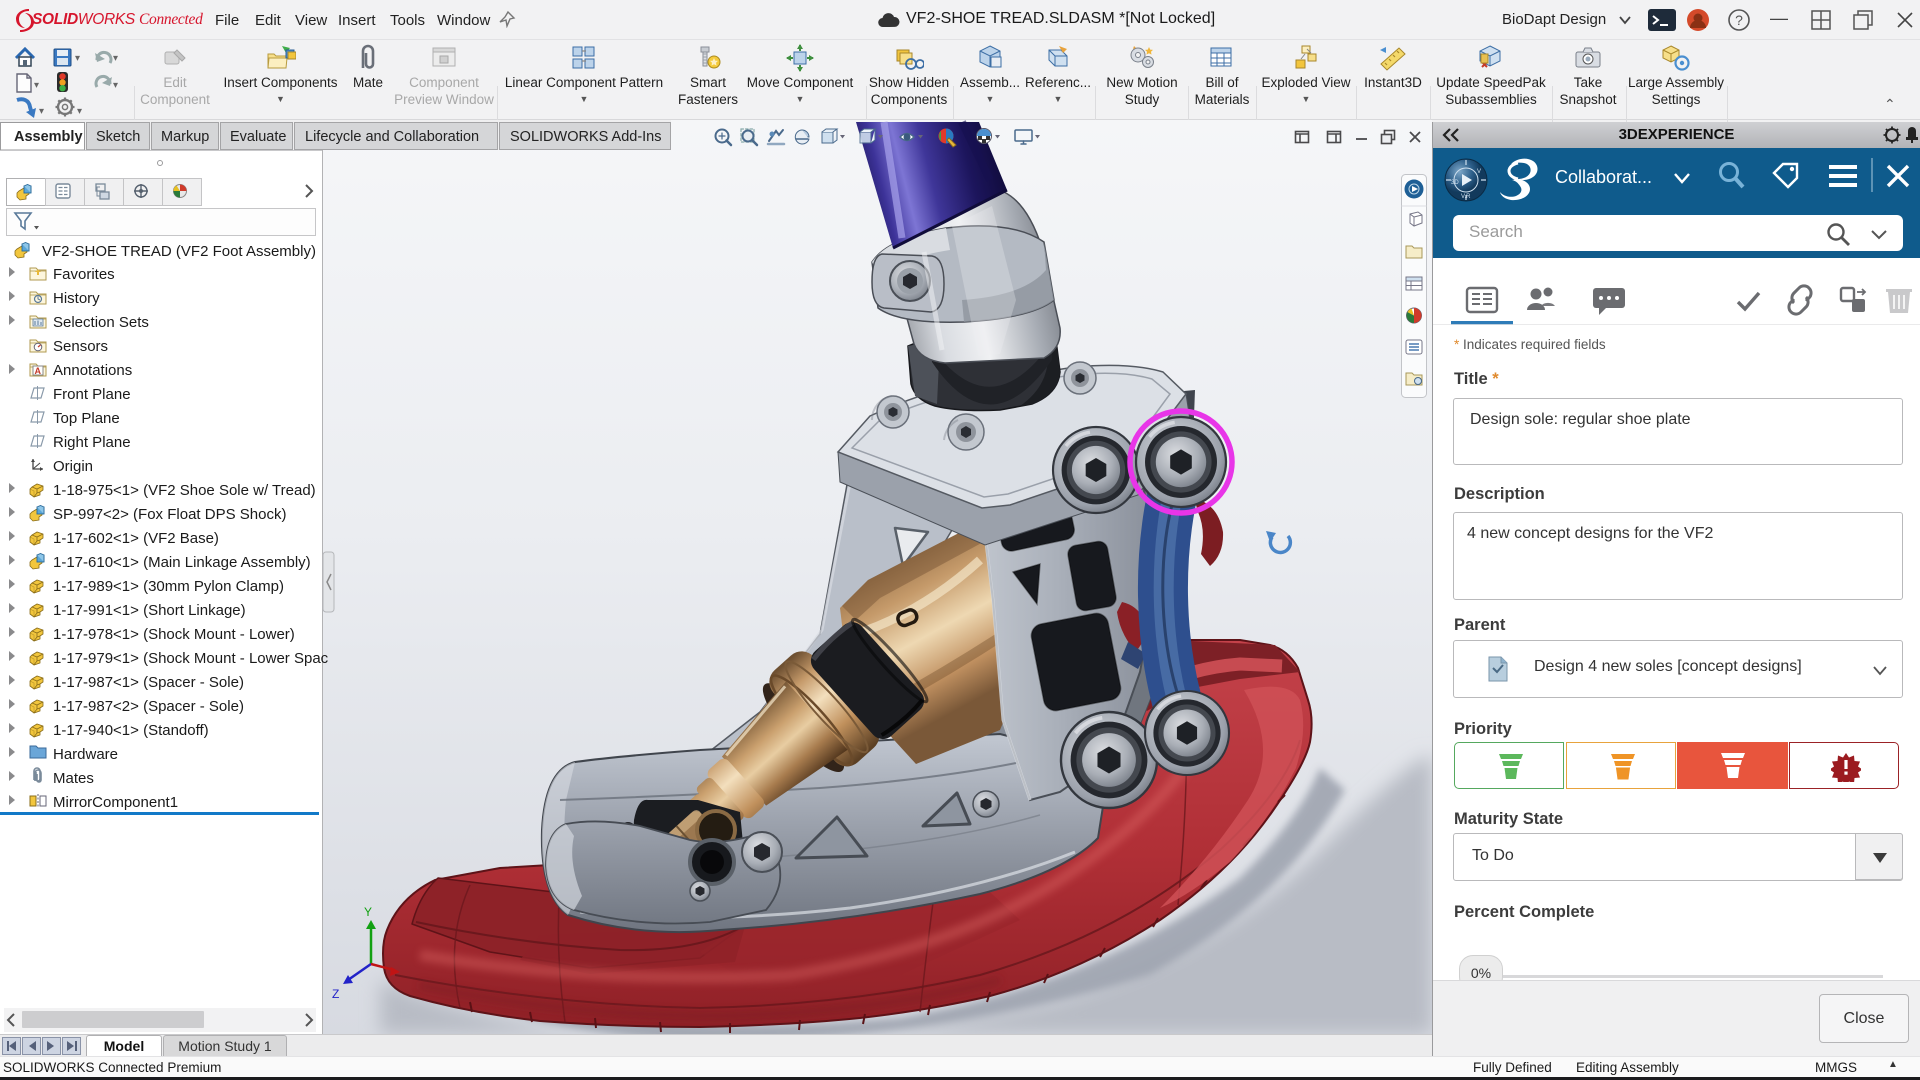 The width and height of the screenshot is (1920, 1080). What do you see at coordinates (101, 322) in the screenshot?
I see `svg-text: Selection Sets` at bounding box center [101, 322].